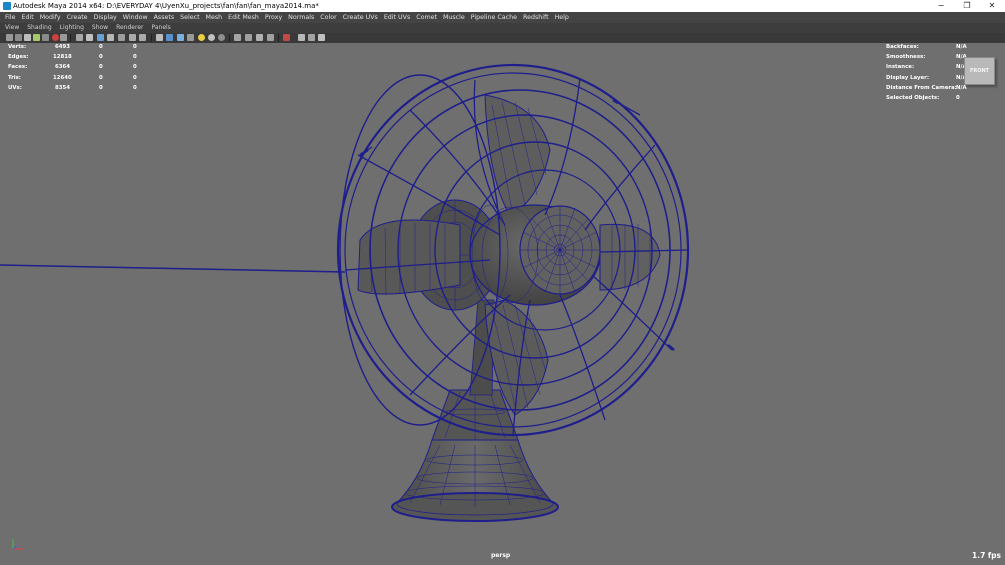 The width and height of the screenshot is (1005, 565). What do you see at coordinates (14, 78) in the screenshot?
I see `hud-label: Tris:` at bounding box center [14, 78].